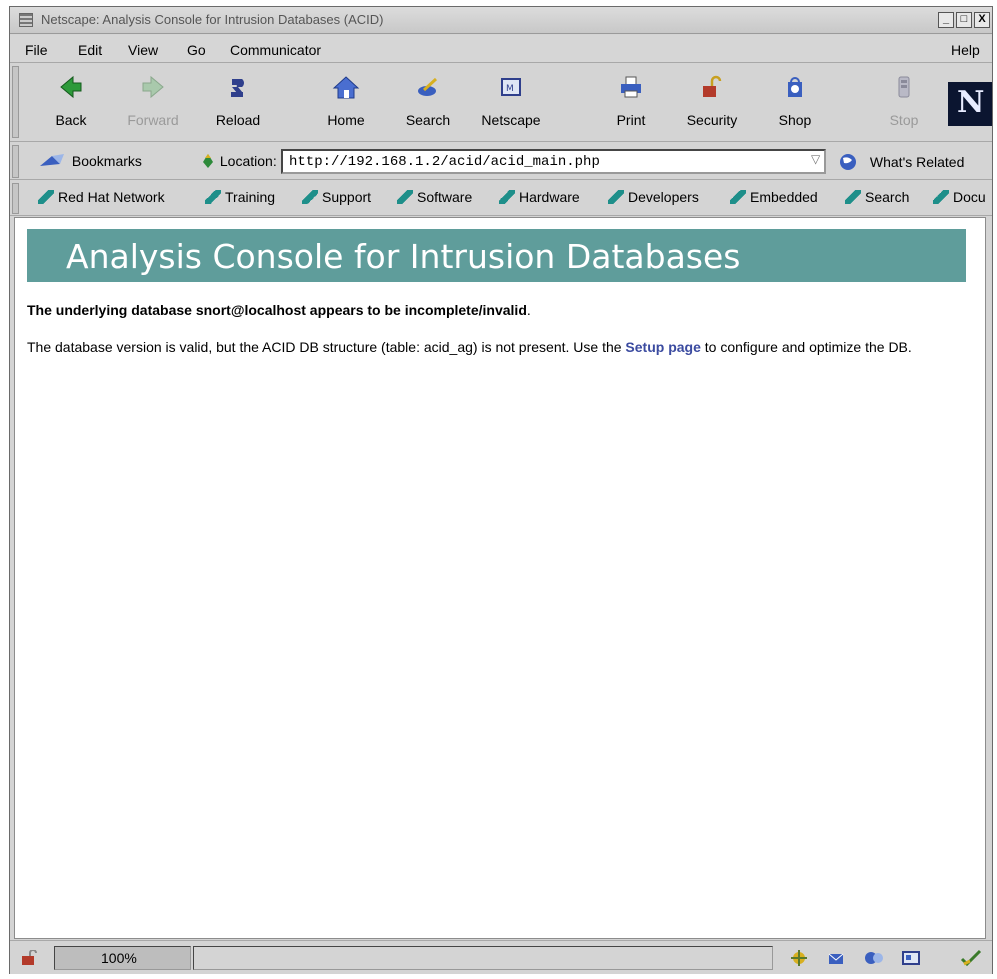  What do you see at coordinates (71, 120) in the screenshot?
I see `back-label: Back` at bounding box center [71, 120].